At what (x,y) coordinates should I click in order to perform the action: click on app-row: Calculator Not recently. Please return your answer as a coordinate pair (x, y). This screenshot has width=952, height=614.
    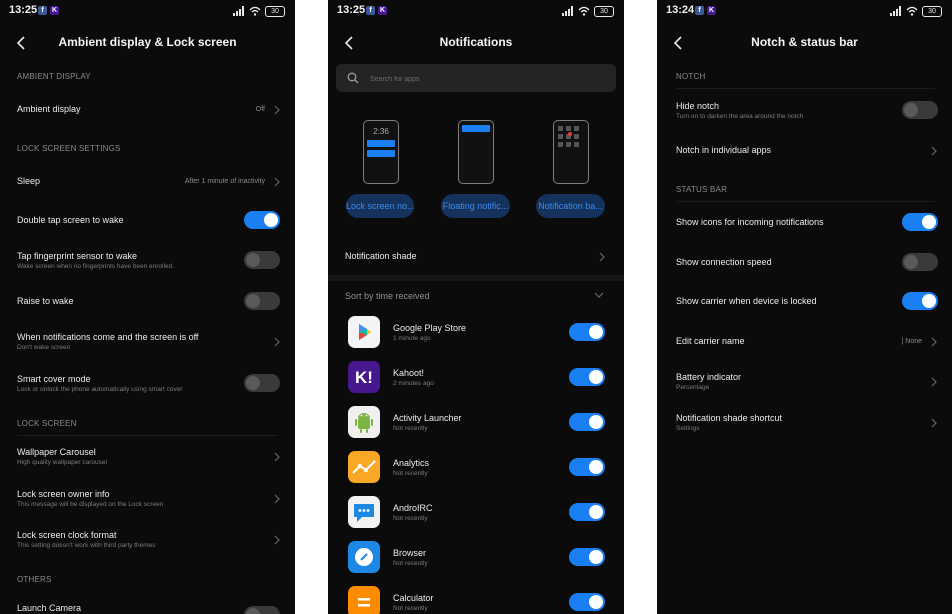
    Looking at the image, I should click on (476, 599).